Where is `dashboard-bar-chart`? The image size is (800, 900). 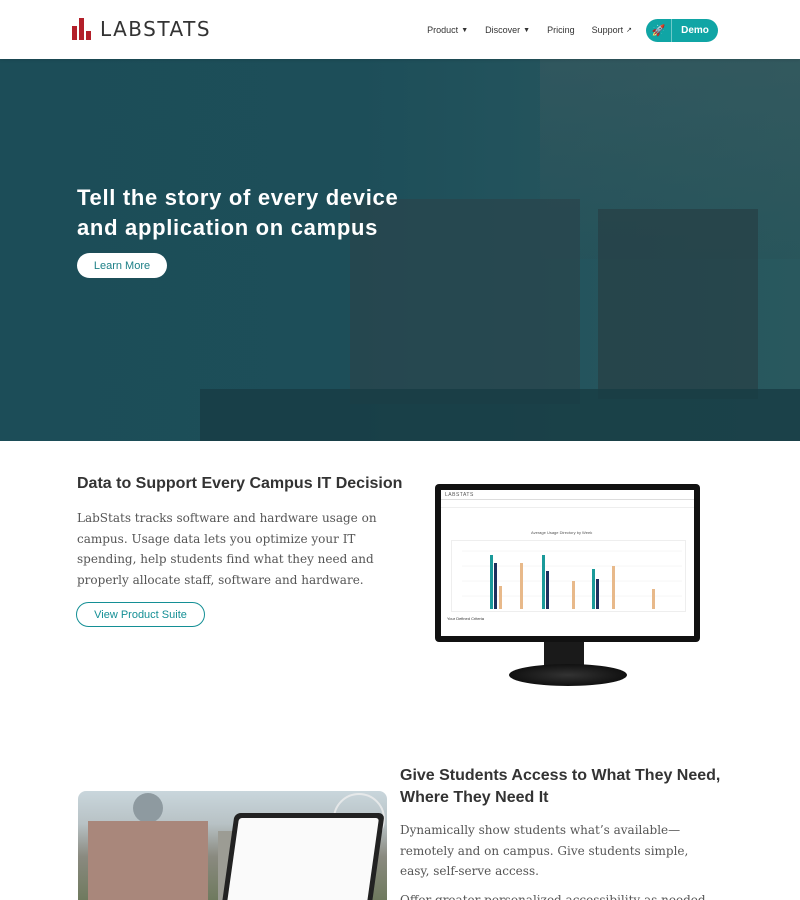 dashboard-bar-chart is located at coordinates (572, 579).